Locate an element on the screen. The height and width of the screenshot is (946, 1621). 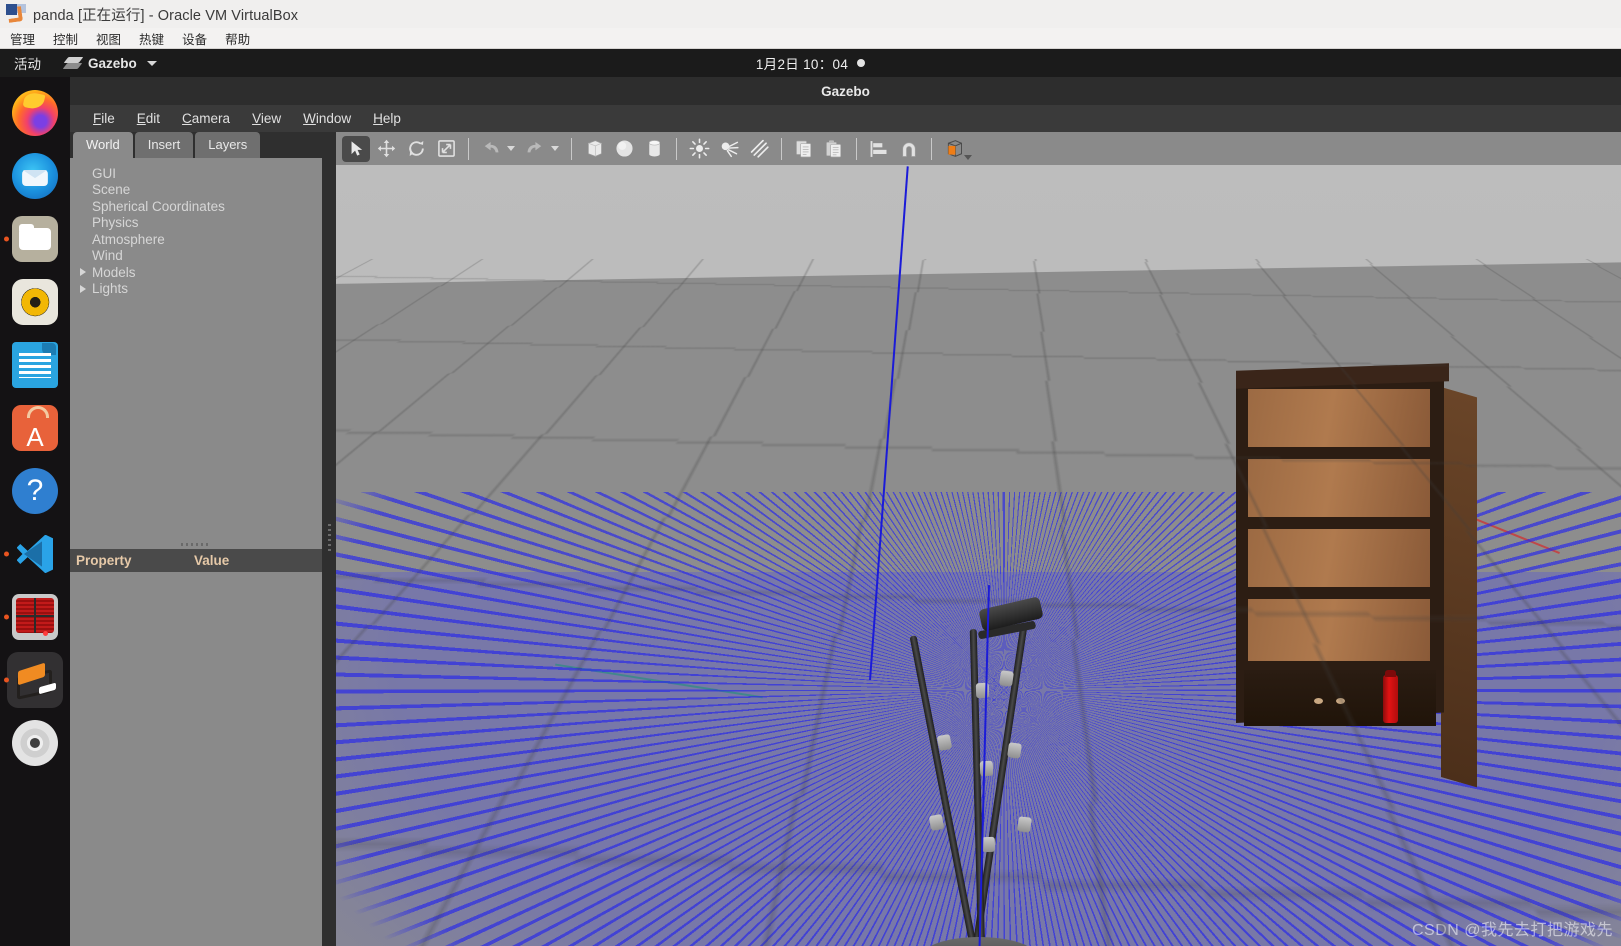
insert-sphere-button is located at coordinates (624, 149).